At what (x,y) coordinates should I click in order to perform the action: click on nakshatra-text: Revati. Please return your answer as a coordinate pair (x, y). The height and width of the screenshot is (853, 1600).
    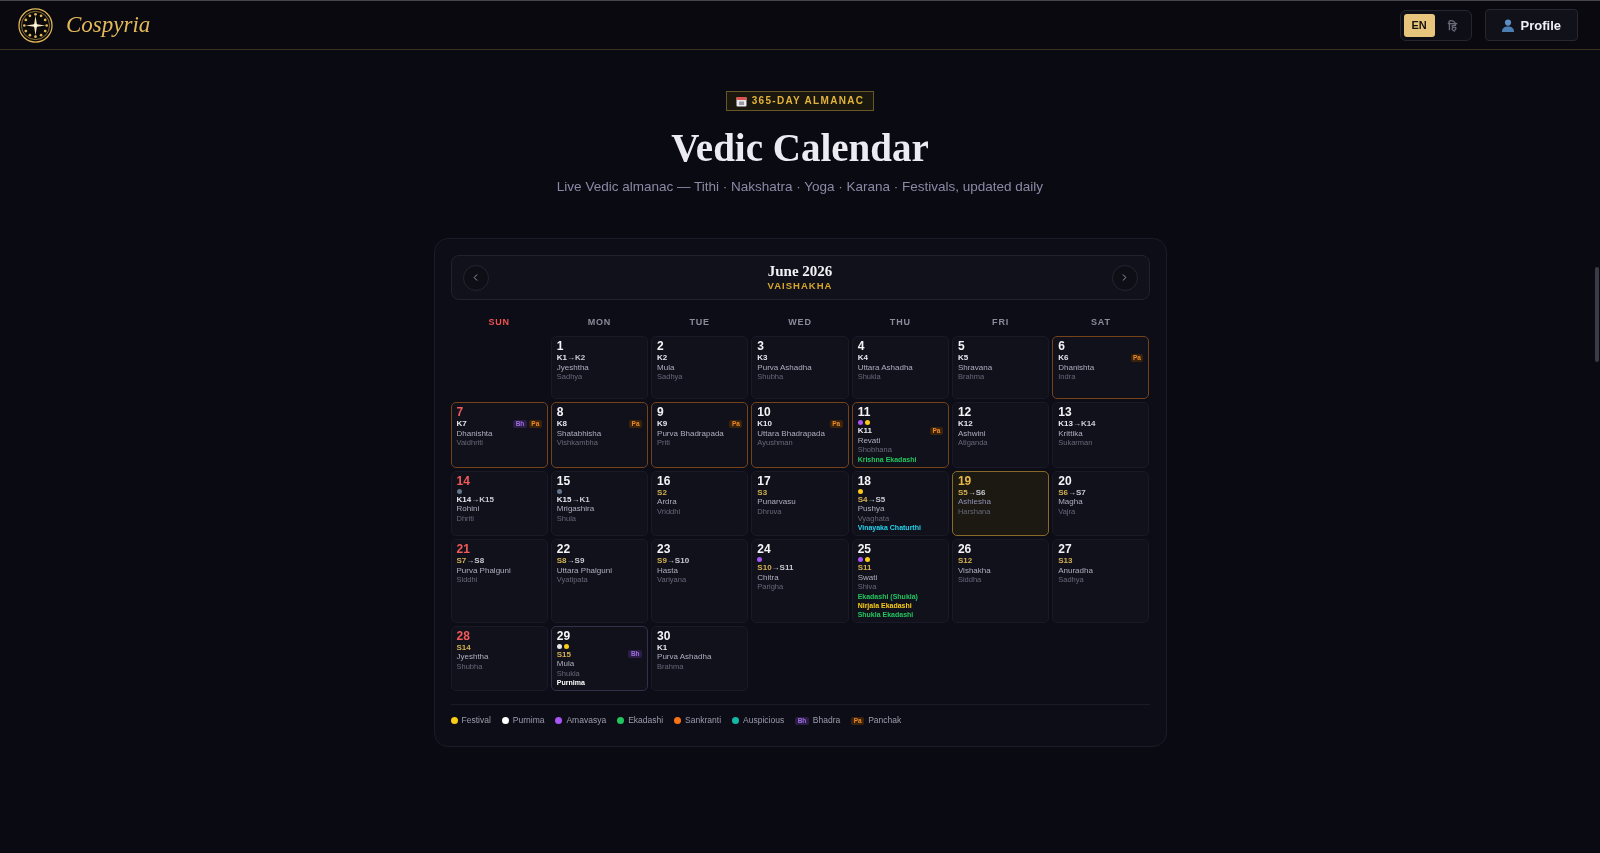
    Looking at the image, I should click on (869, 440).